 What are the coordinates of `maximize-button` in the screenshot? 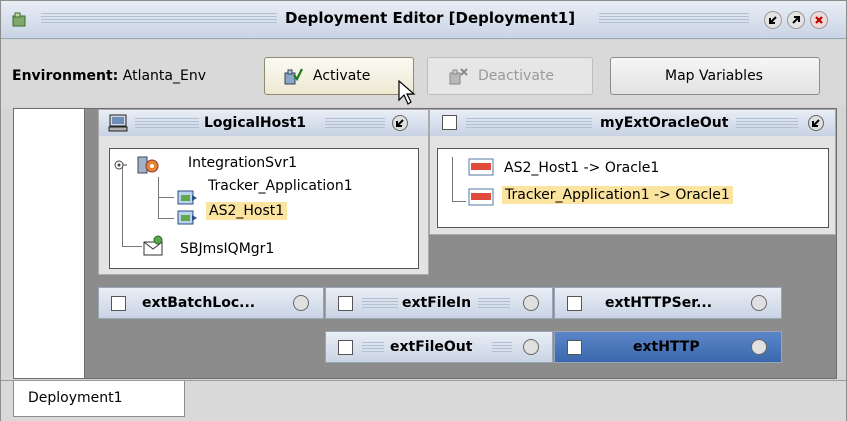 It's located at (796, 20).